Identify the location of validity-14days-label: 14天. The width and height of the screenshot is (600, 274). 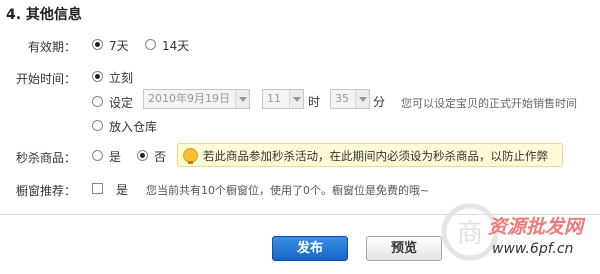
(175, 45).